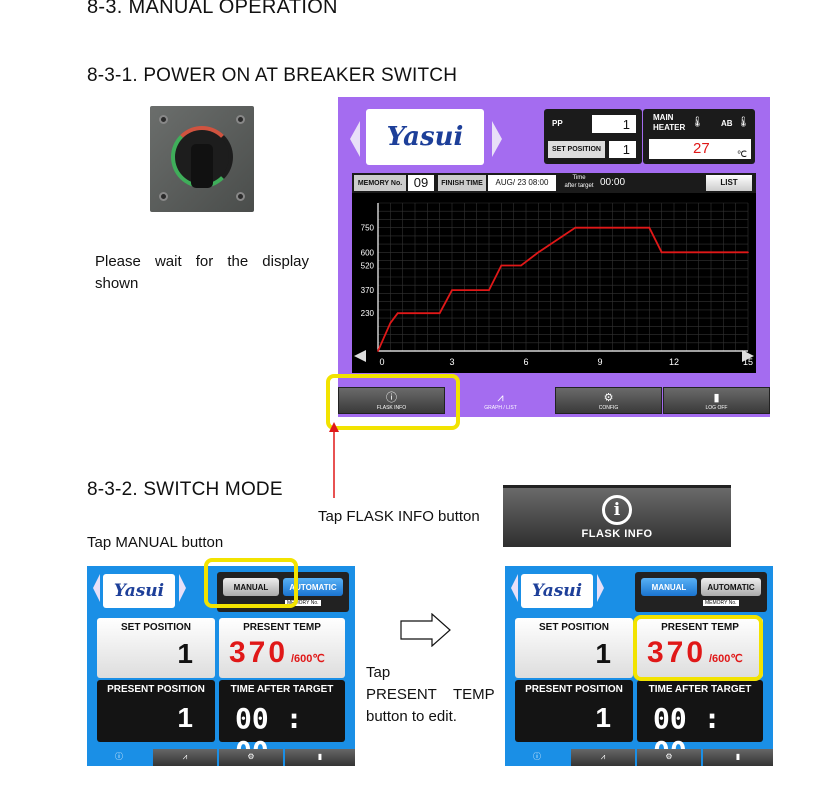  I want to click on heater-temp-value: 27, so click(701, 148).